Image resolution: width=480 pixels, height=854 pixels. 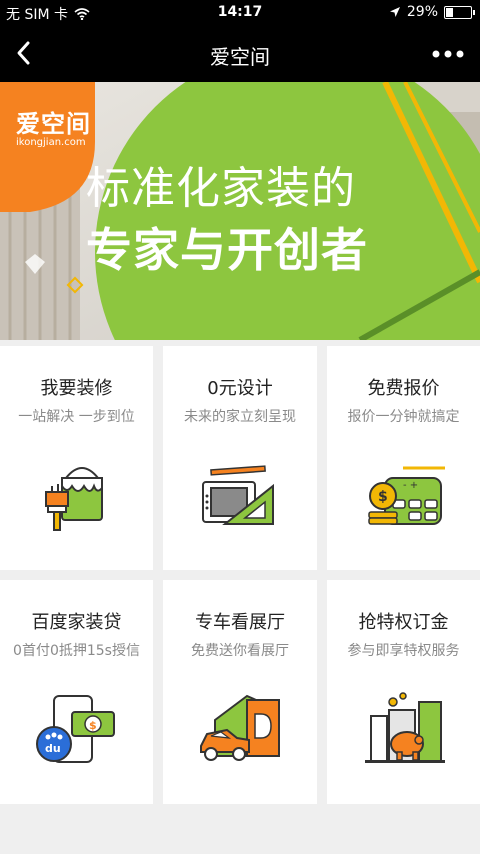 What do you see at coordinates (240, 622) in the screenshot?
I see `card-title: 专车看展厅` at bounding box center [240, 622].